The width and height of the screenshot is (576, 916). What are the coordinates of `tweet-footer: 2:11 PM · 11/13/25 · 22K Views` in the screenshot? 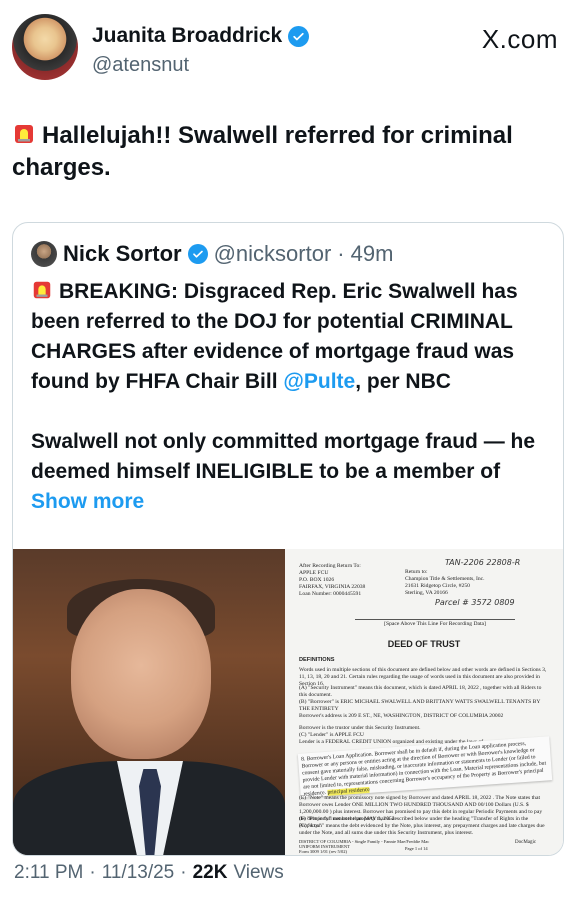 It's located at (149, 873).